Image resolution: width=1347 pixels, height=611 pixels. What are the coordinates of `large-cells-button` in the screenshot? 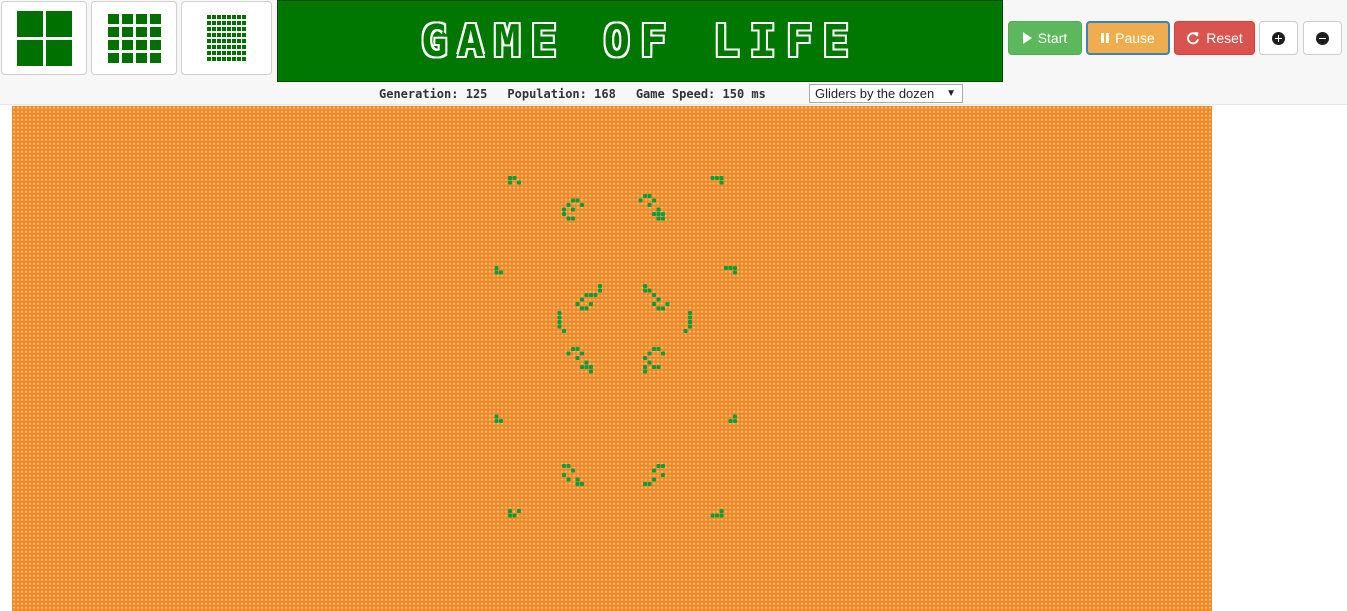 It's located at (44, 38).